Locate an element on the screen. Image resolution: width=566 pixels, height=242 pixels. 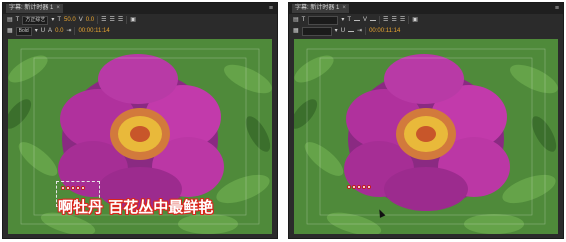
leading-slider is located at coordinates (351, 31).